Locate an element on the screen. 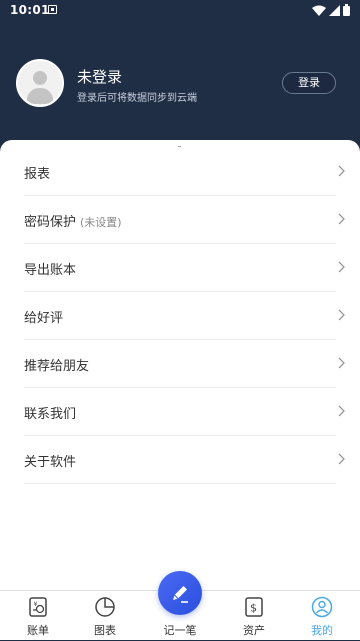 The width and height of the screenshot is (360, 641). tab-label: 图表 is located at coordinates (105, 630).